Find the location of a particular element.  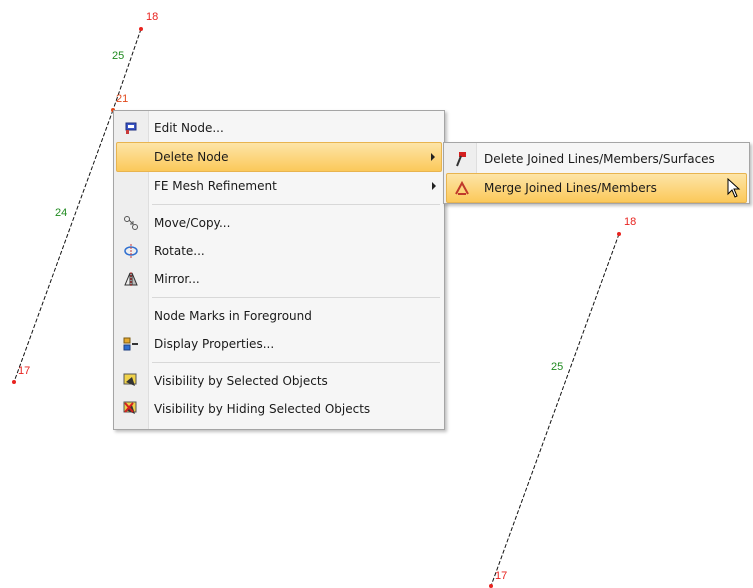

display-properties-icon is located at coordinates (131, 344).